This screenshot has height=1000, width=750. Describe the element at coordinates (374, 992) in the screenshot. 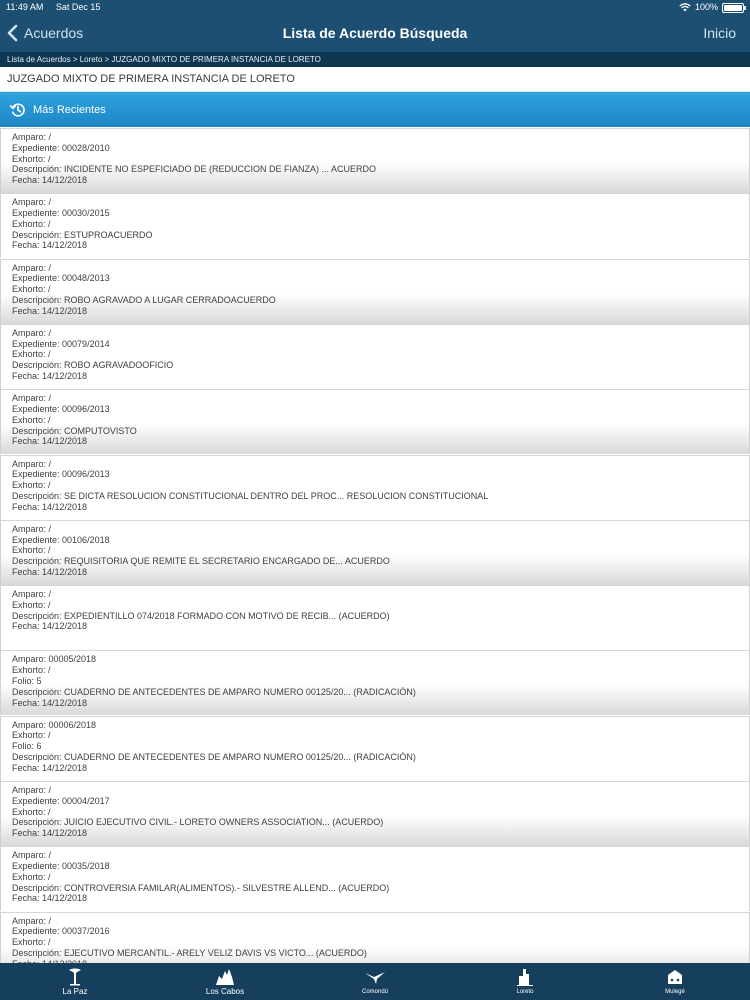

I see `tab-label: Comondú` at that location.